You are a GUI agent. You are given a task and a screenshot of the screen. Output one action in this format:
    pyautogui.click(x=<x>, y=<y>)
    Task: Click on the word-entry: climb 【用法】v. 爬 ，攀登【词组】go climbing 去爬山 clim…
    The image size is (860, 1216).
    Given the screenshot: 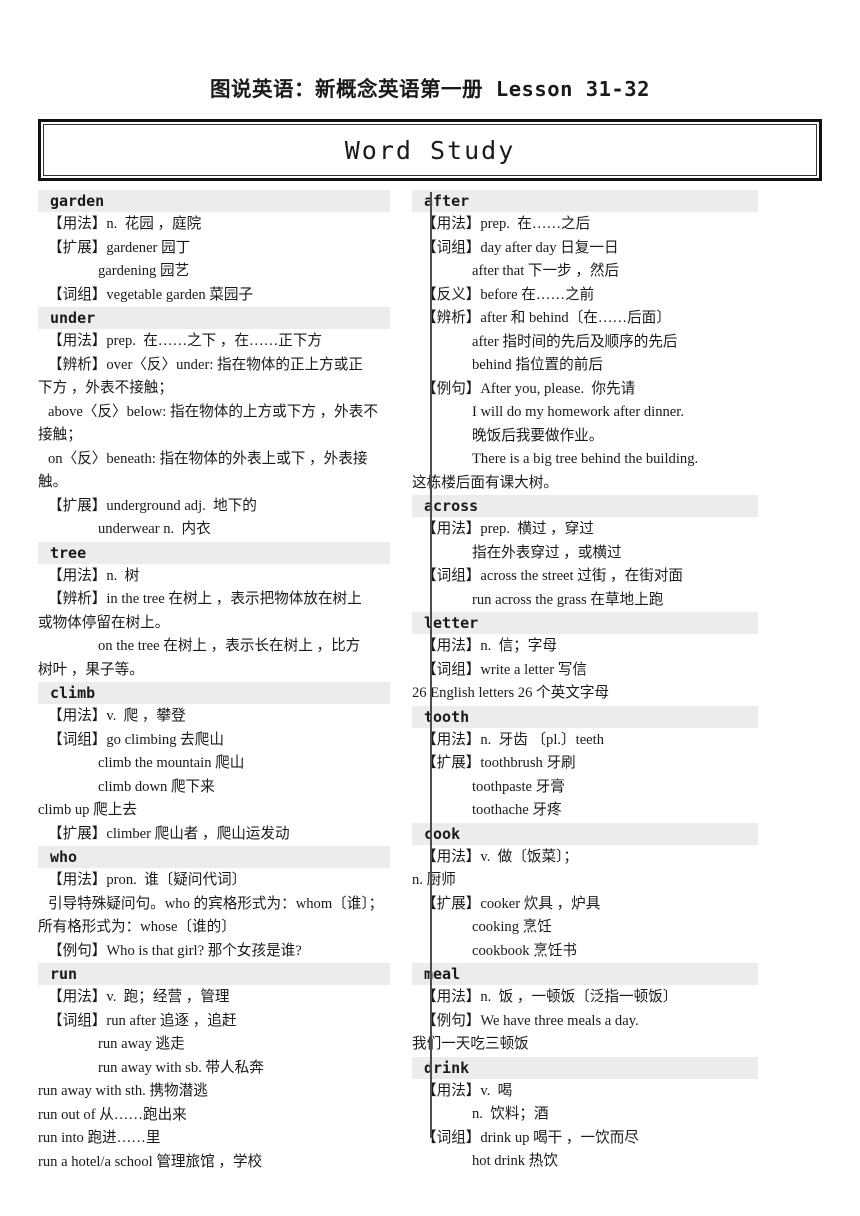 What is the action you would take?
    pyautogui.click(x=214, y=764)
    